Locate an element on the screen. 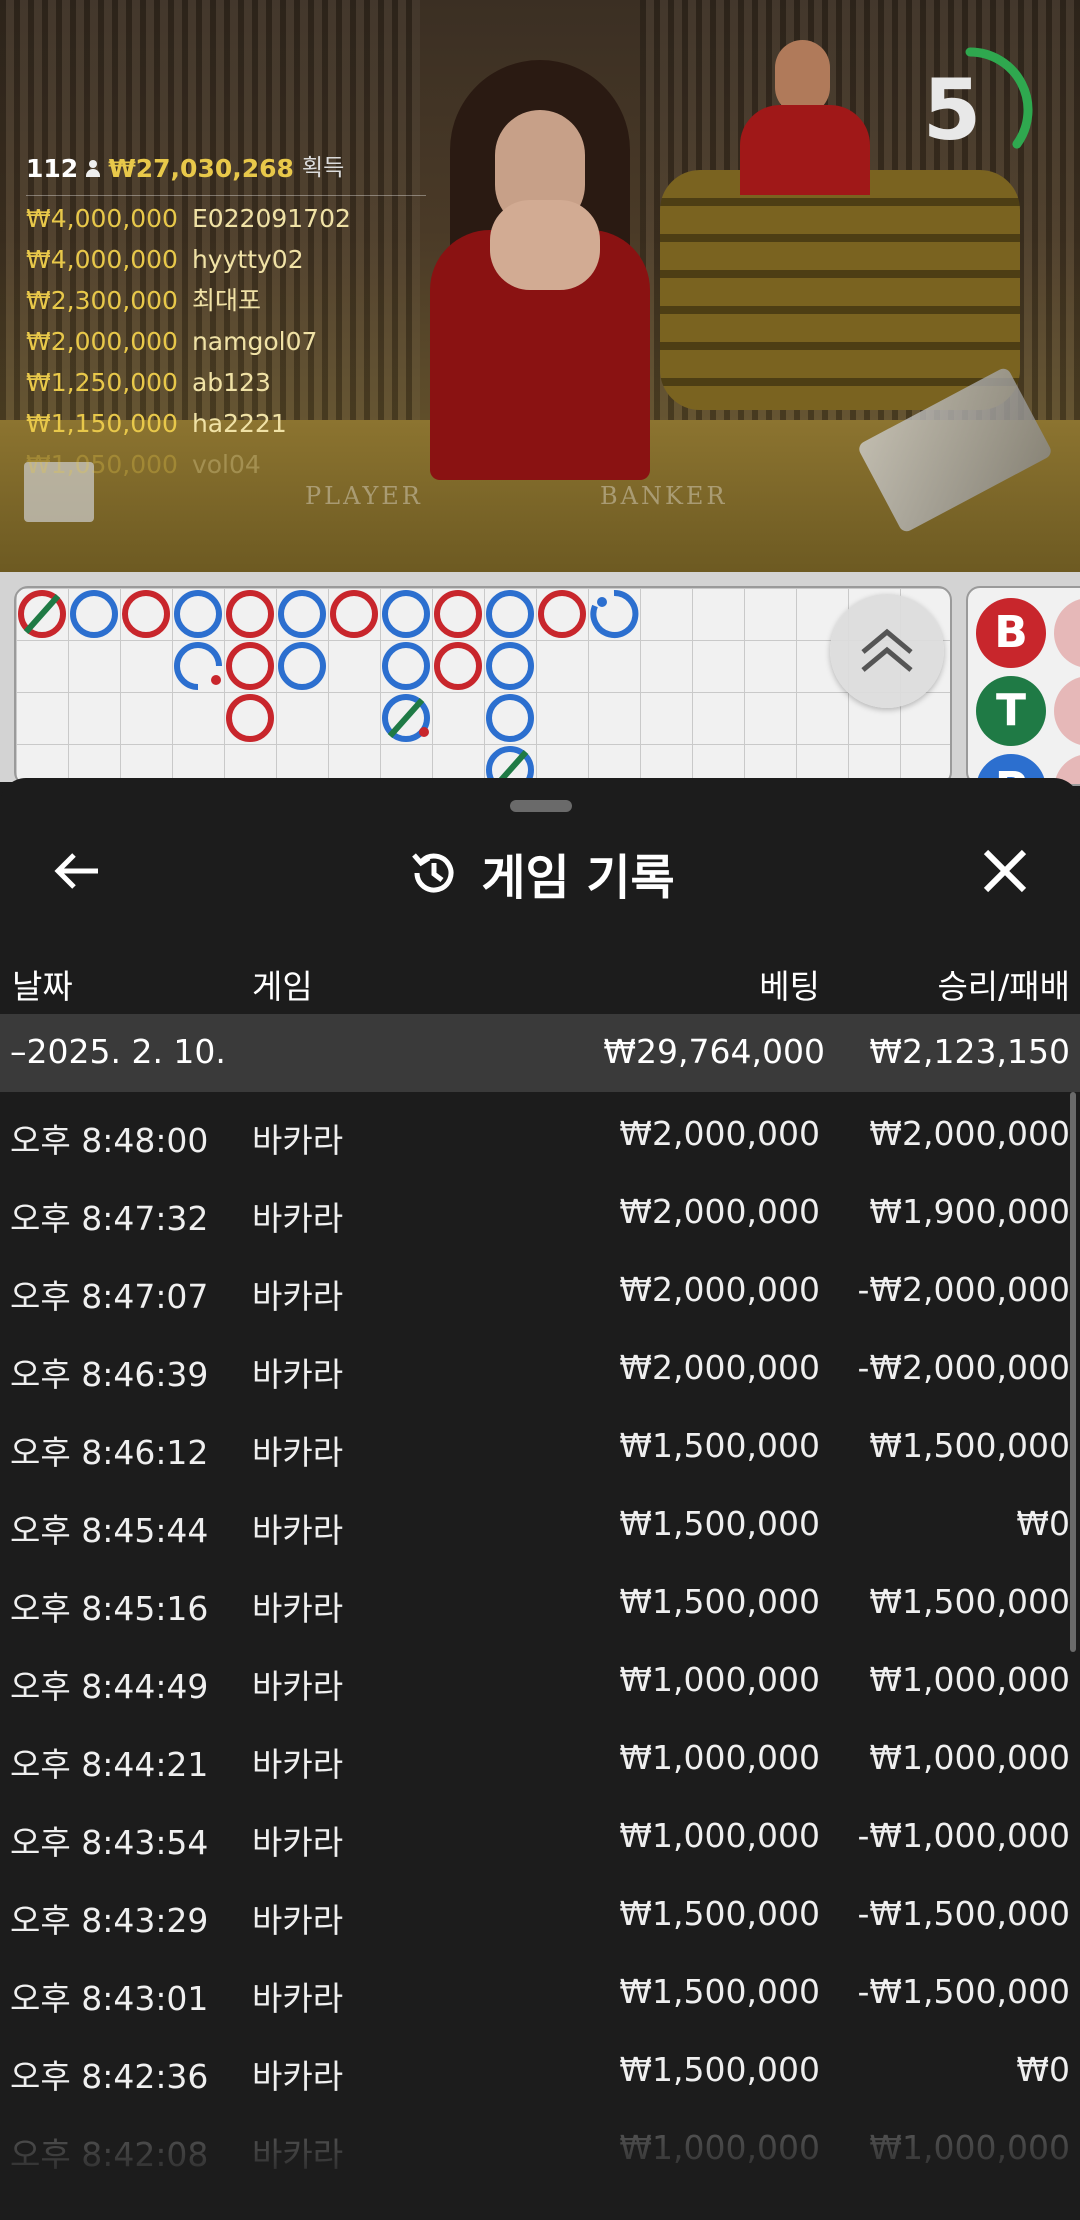  row-time: 오후 8:45:44 is located at coordinates (109, 1530).